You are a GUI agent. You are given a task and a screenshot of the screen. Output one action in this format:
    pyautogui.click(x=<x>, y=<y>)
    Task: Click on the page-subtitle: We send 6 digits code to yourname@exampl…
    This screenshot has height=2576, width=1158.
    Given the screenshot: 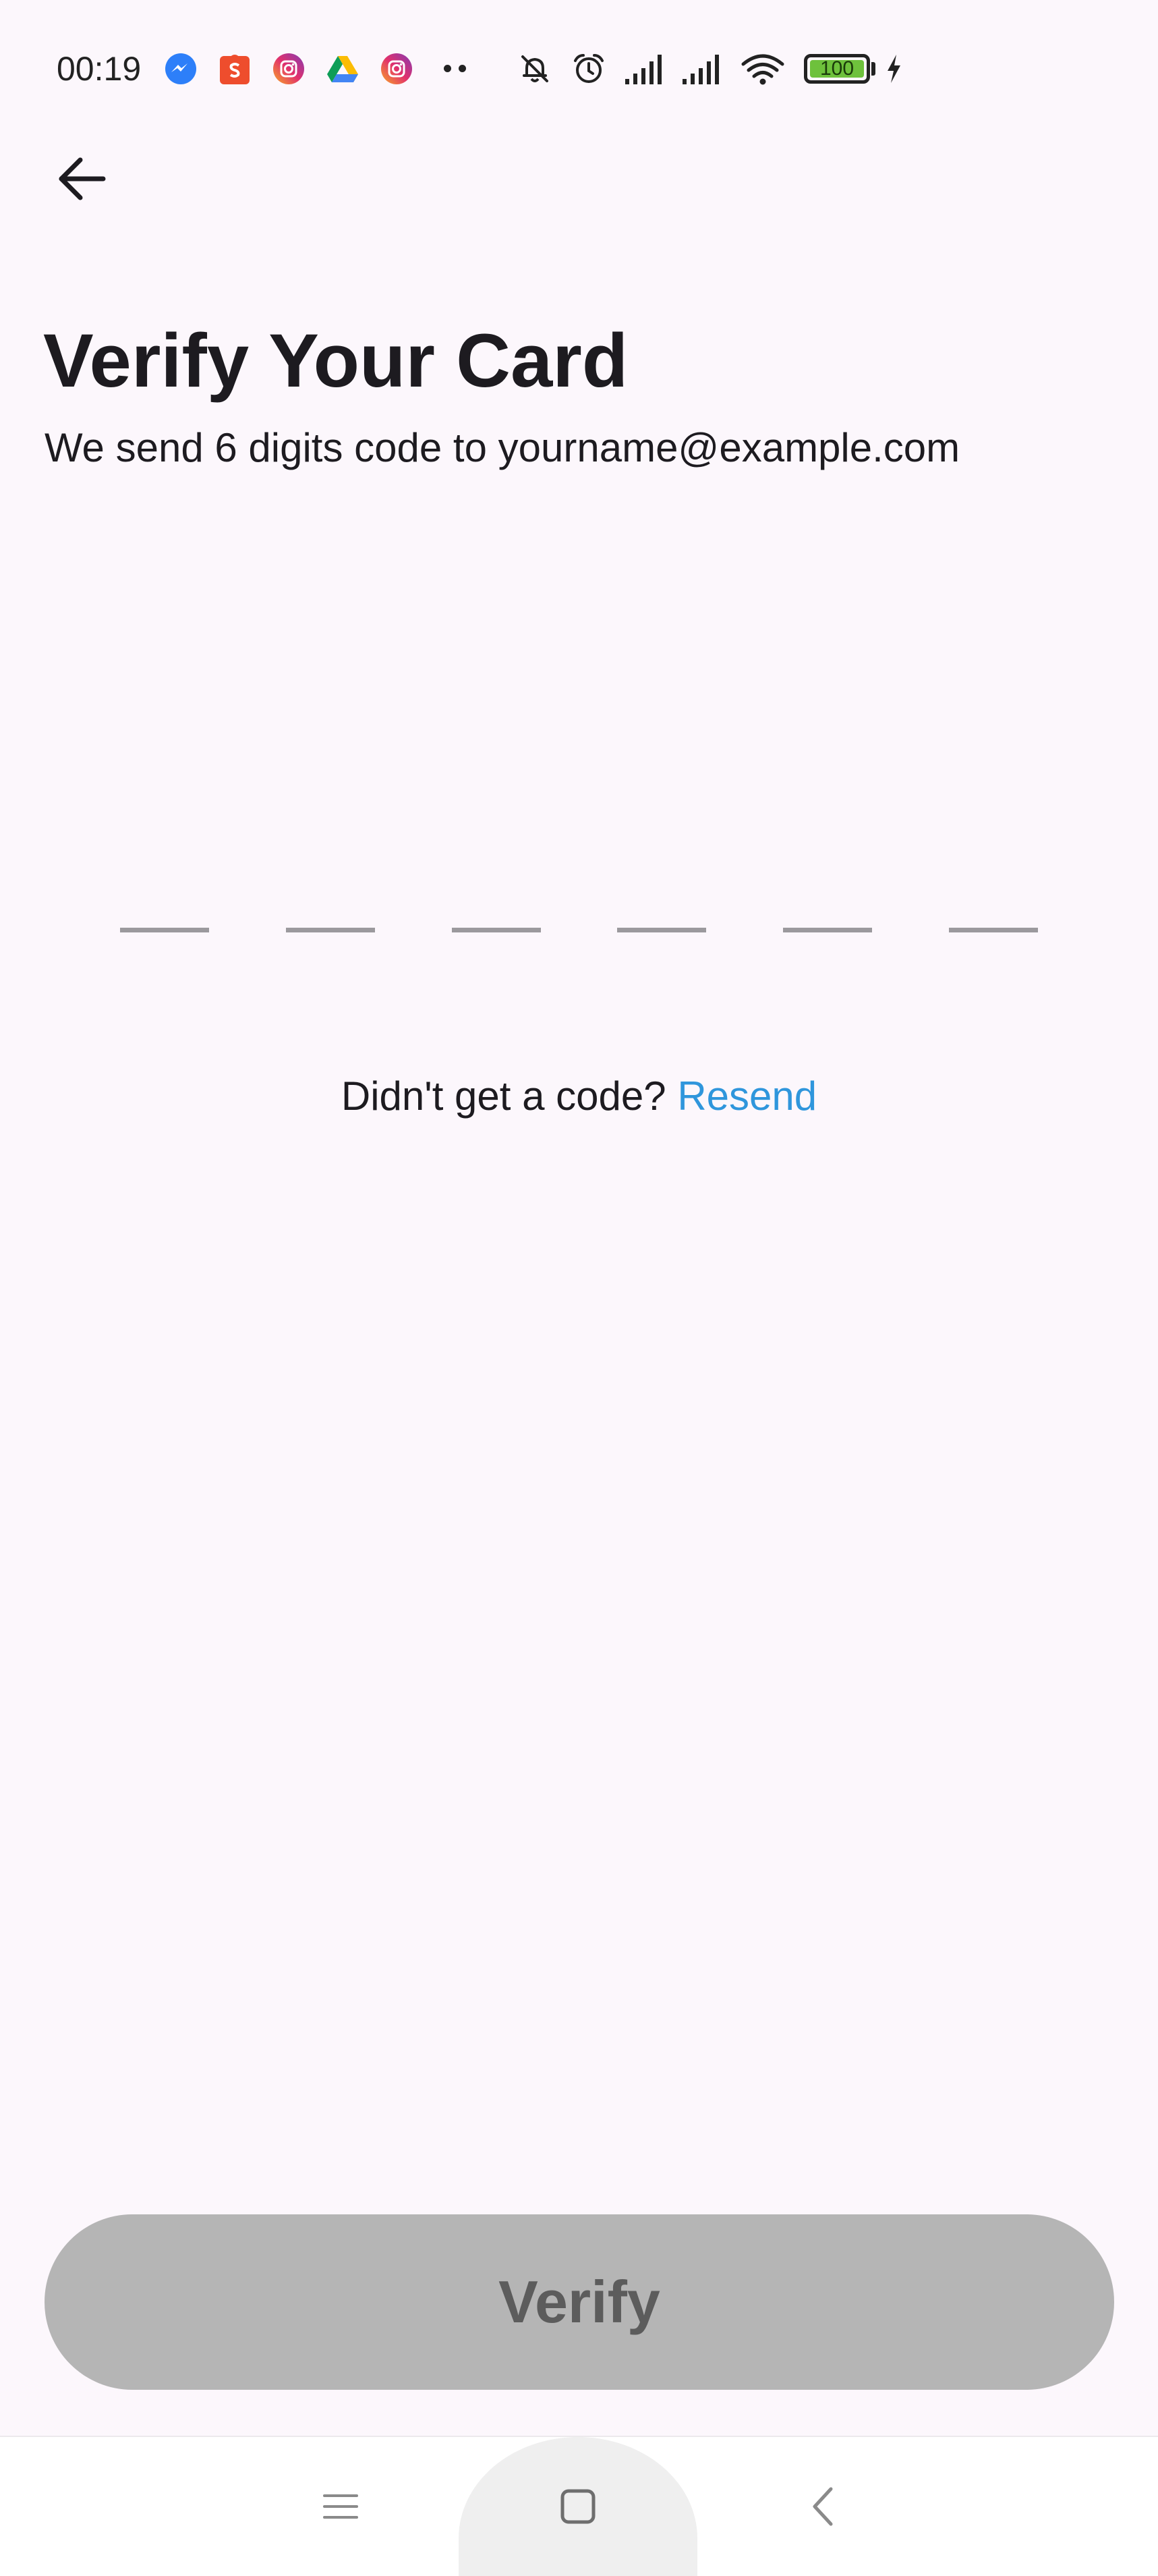 What is the action you would take?
    pyautogui.click(x=502, y=447)
    